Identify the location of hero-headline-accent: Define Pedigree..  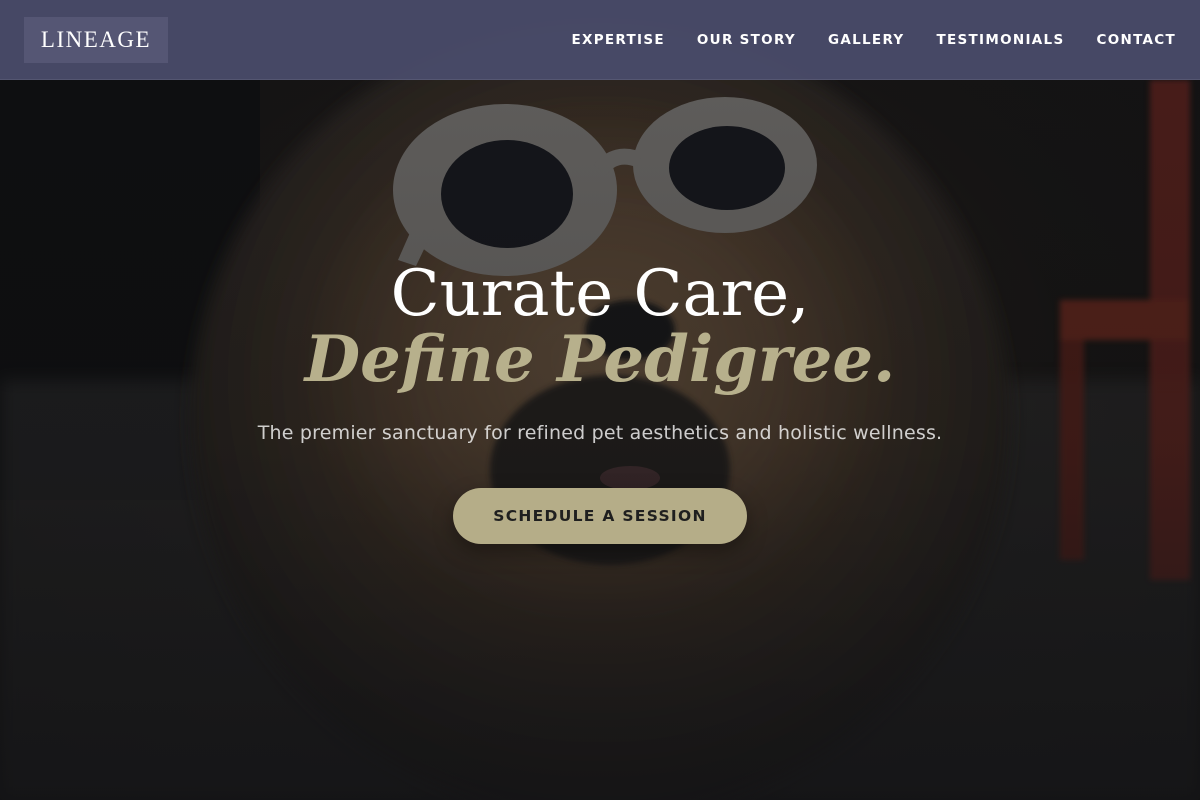
(600, 359).